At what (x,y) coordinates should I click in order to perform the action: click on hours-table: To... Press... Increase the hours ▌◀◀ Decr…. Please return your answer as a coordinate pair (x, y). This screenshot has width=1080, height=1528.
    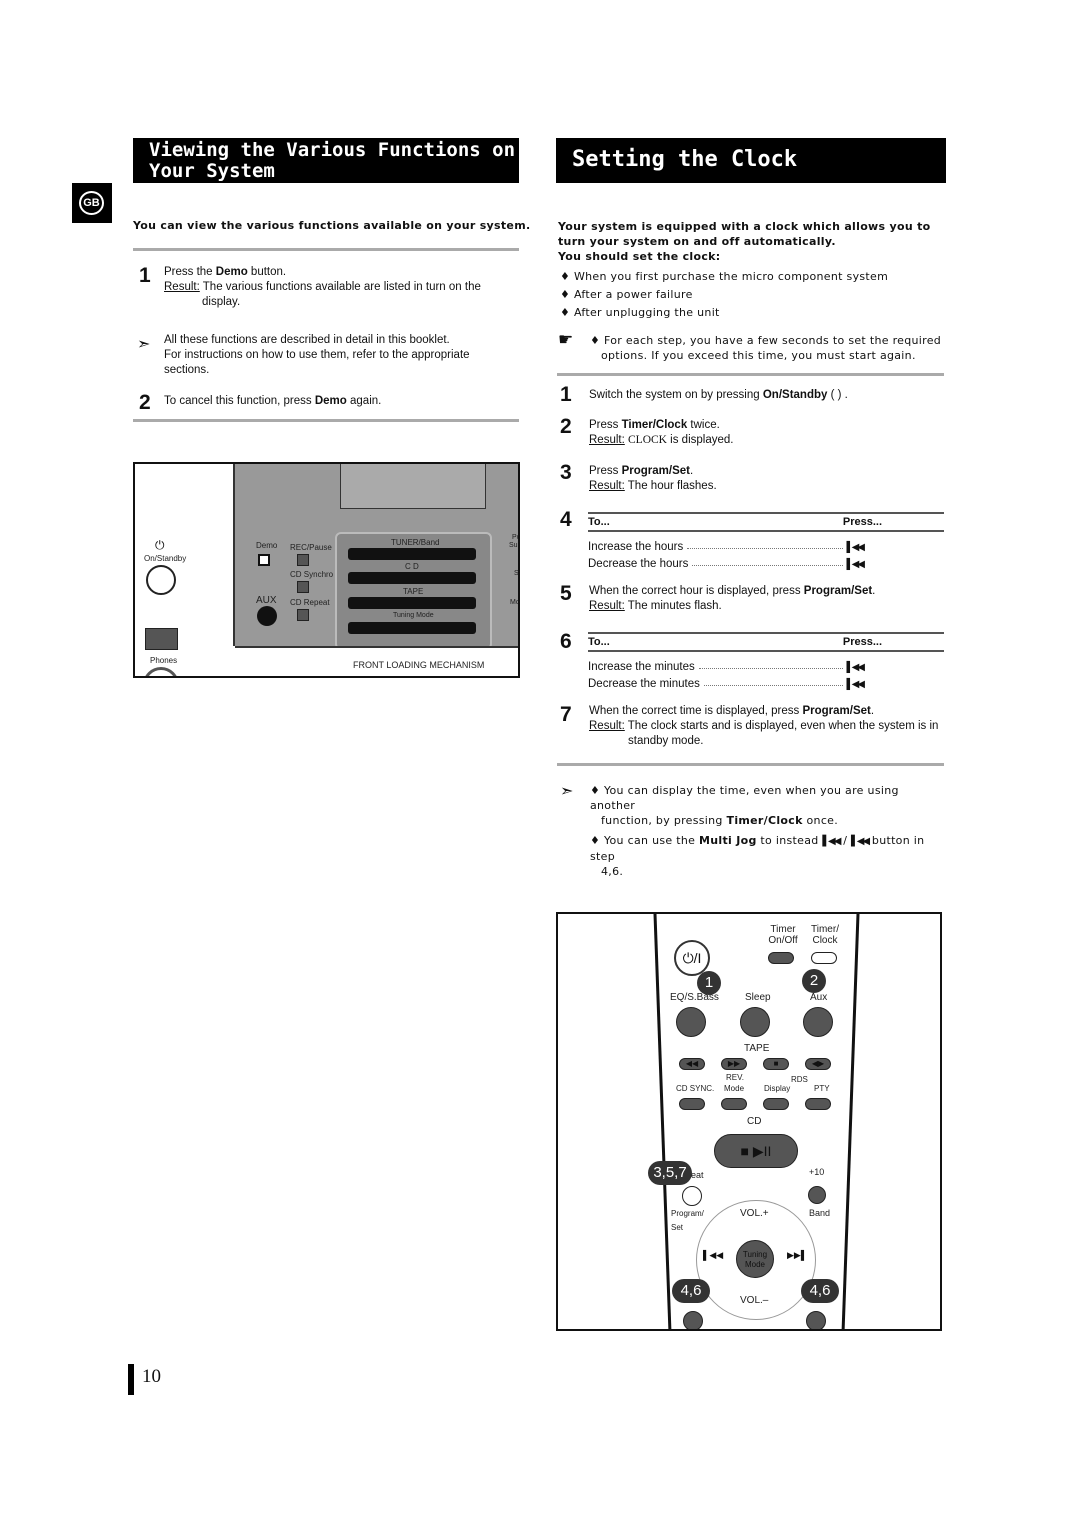
    Looking at the image, I should click on (766, 541).